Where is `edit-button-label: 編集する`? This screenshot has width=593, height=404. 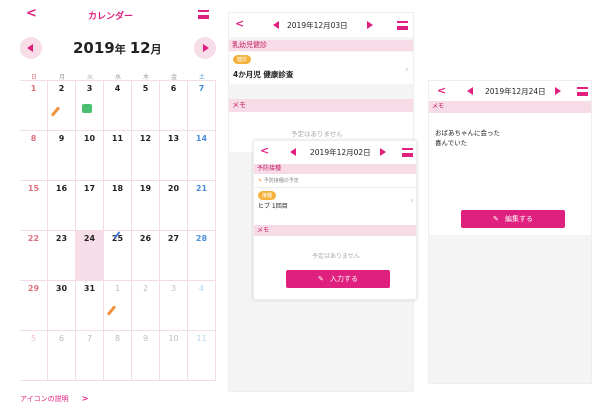 edit-button-label: 編集する is located at coordinates (519, 219).